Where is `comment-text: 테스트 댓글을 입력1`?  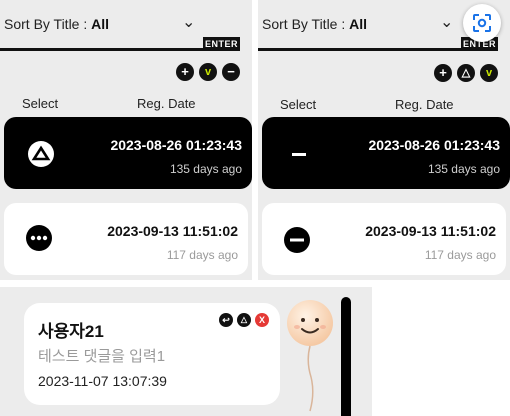 comment-text: 테스트 댓글을 입력1 is located at coordinates (102, 356).